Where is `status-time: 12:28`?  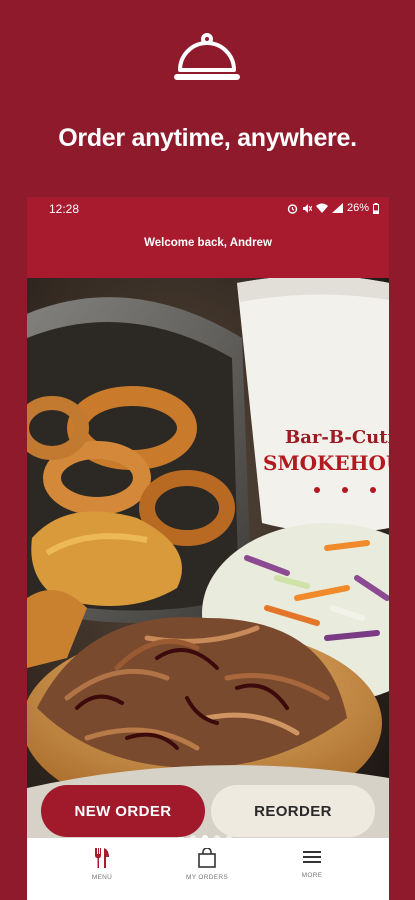 status-time: 12:28 is located at coordinates (64, 209).